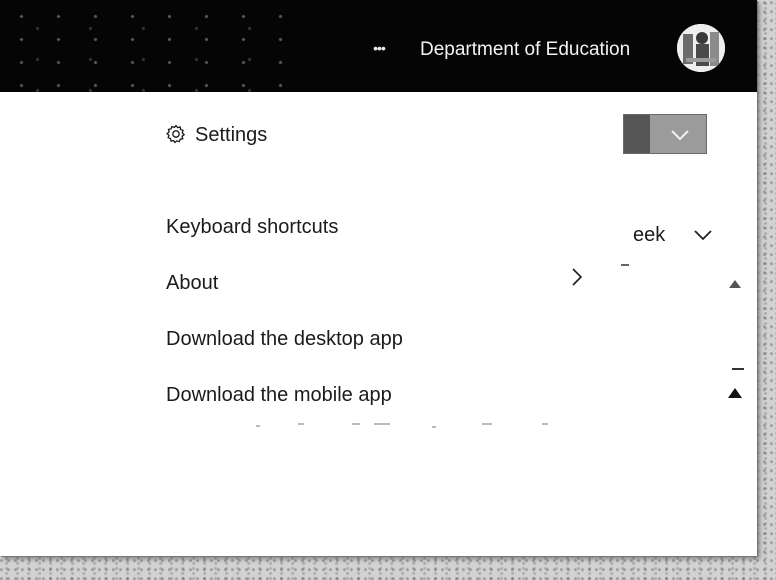 This screenshot has width=776, height=580. I want to click on more-options-button: •••, so click(379, 48).